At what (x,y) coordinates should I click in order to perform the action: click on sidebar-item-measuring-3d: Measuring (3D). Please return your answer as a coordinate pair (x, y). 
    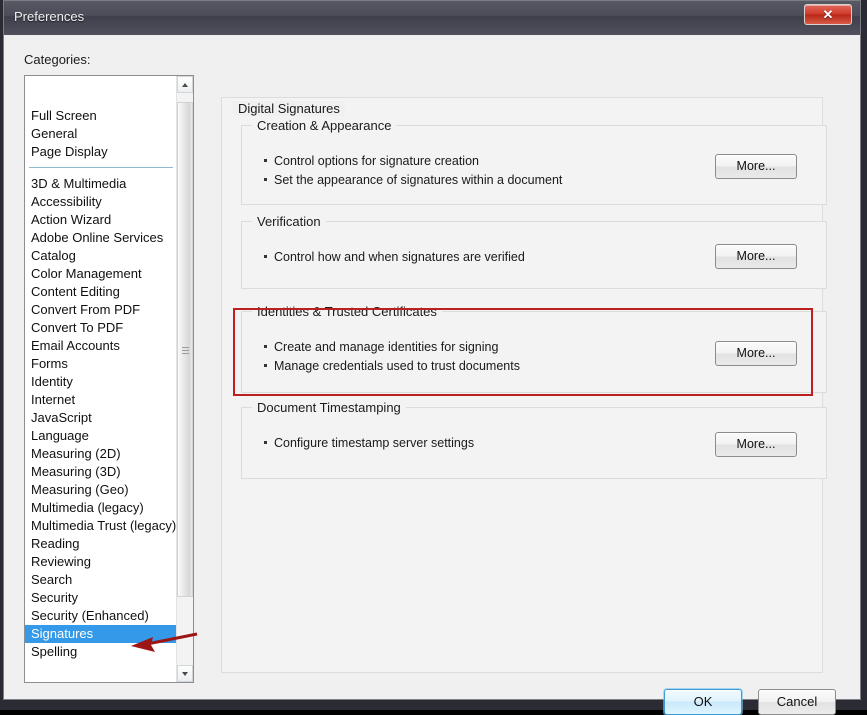
    Looking at the image, I should click on (101, 472).